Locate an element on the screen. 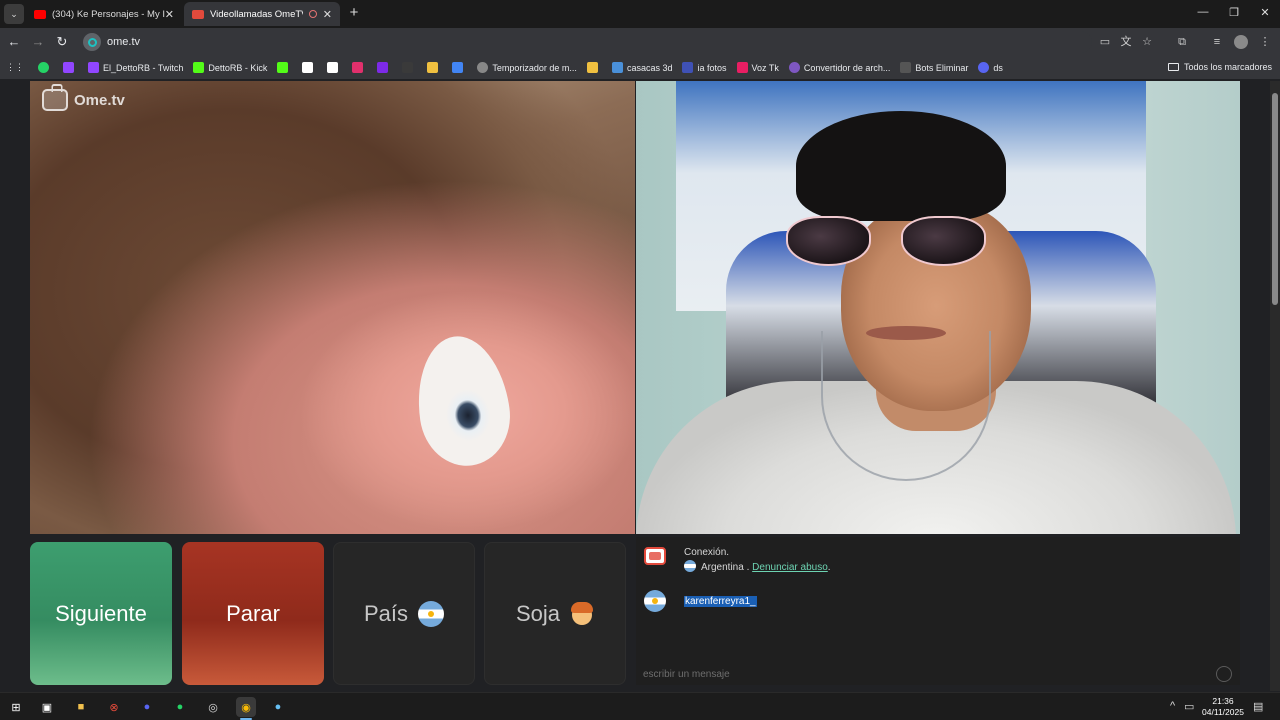 Image resolution: width=1280 pixels, height=720 pixels. whatsapp-icon is located at coordinates (43, 67).